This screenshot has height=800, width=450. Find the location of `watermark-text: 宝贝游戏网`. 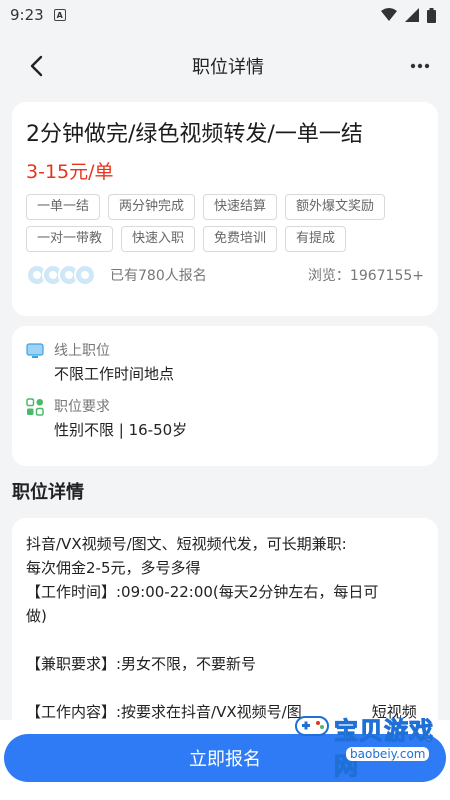

watermark-text: 宝贝游戏网 is located at coordinates (384, 749).